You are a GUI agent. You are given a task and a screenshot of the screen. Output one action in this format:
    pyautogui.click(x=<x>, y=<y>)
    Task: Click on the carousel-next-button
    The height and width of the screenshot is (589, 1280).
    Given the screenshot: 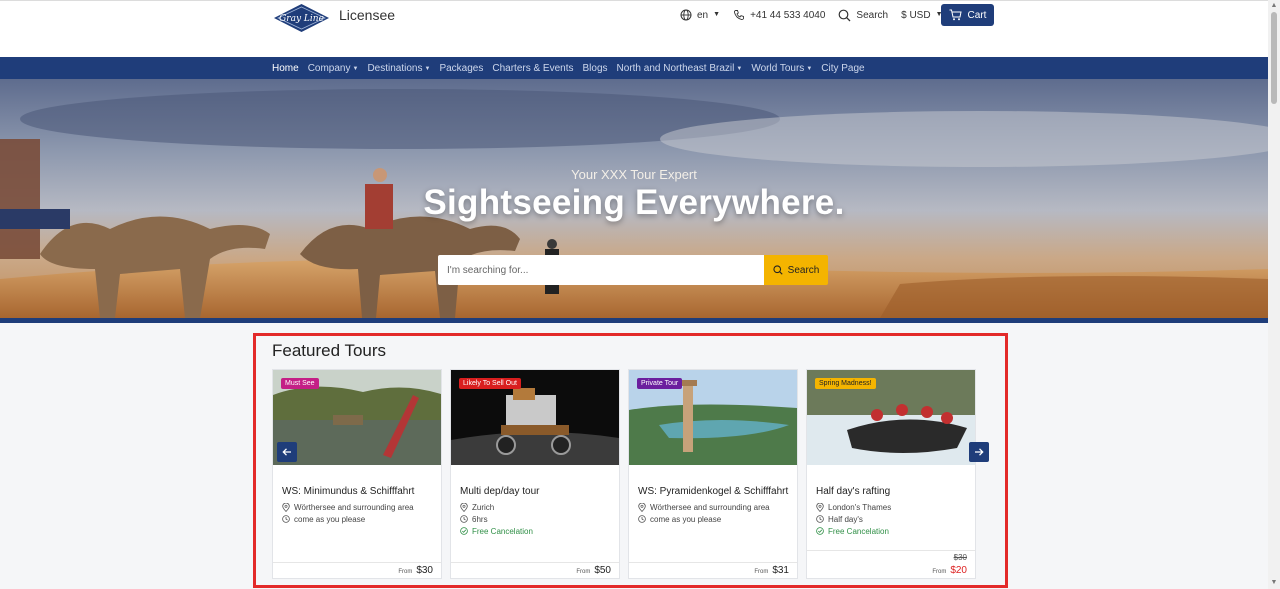 What is the action you would take?
    pyautogui.click(x=979, y=452)
    